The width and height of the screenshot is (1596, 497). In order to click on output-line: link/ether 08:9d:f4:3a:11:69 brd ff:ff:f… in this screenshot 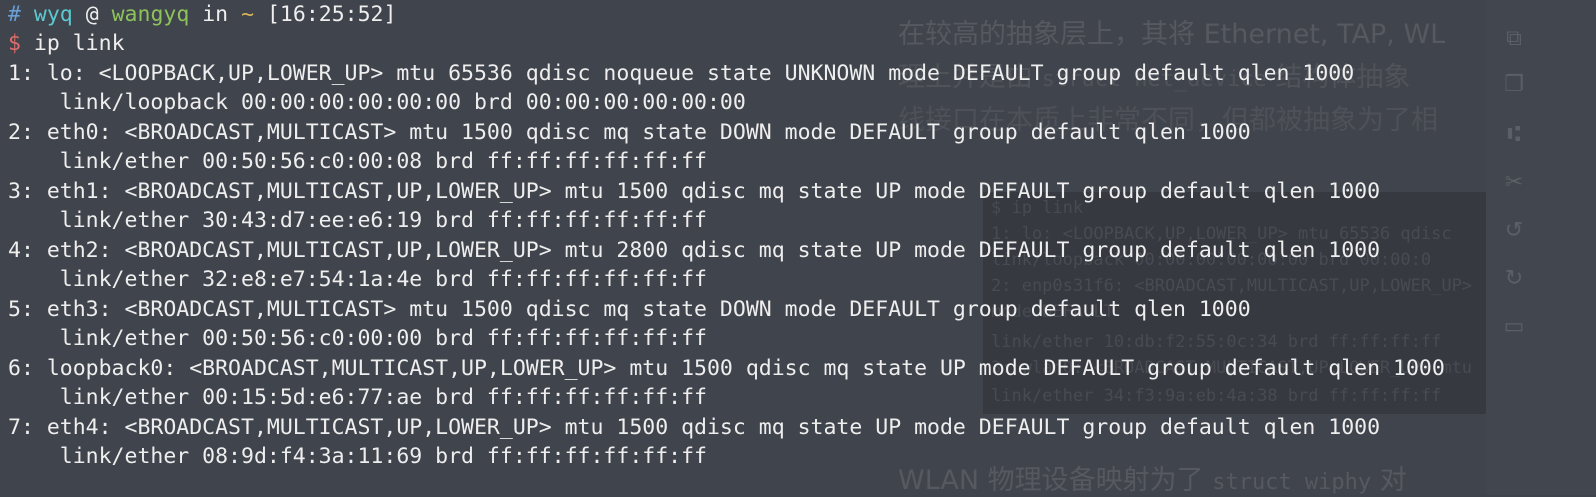, I will do `click(357, 456)`.